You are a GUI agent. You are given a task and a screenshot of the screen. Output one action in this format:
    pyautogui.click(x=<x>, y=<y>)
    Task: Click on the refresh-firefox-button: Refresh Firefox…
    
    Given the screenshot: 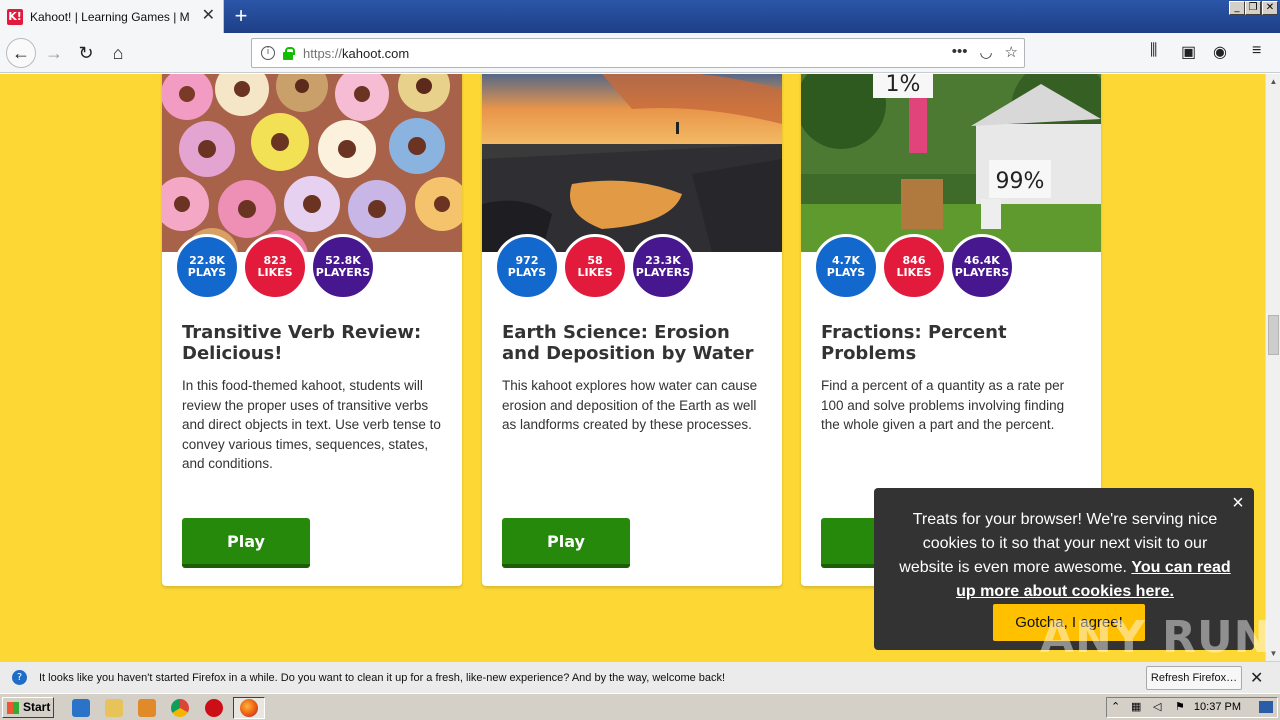 What is the action you would take?
    pyautogui.click(x=1194, y=678)
    